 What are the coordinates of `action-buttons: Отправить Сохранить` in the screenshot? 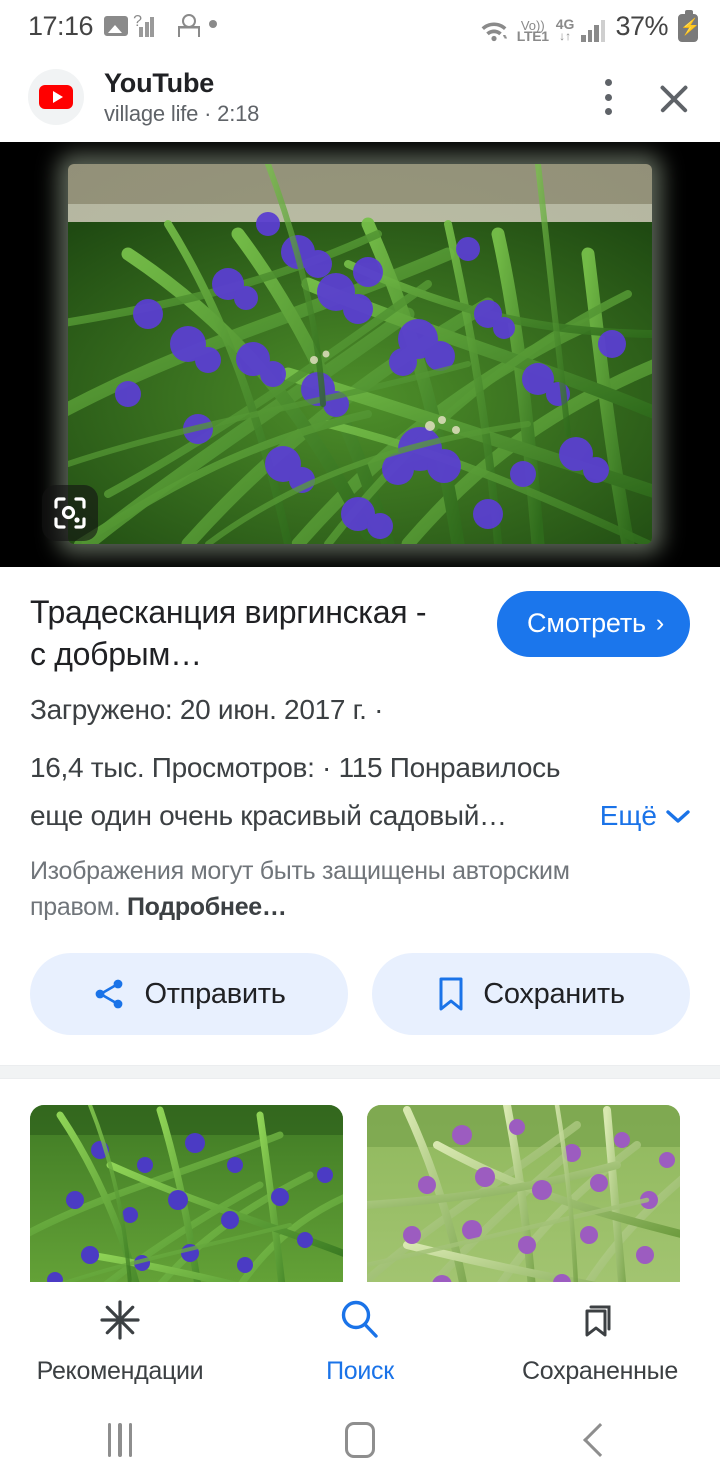 It's located at (360, 1009).